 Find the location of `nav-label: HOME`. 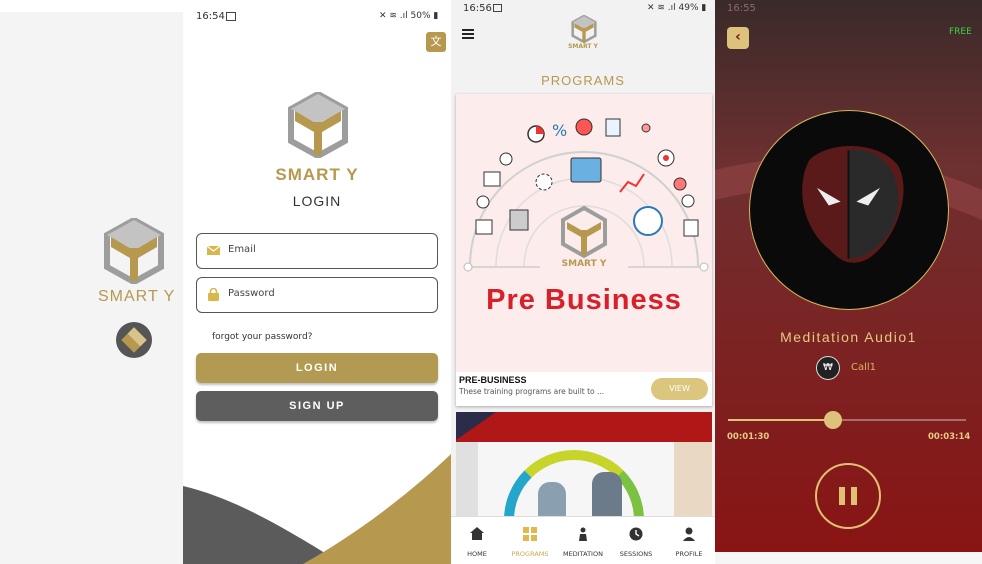

nav-label: HOME is located at coordinates (477, 554).